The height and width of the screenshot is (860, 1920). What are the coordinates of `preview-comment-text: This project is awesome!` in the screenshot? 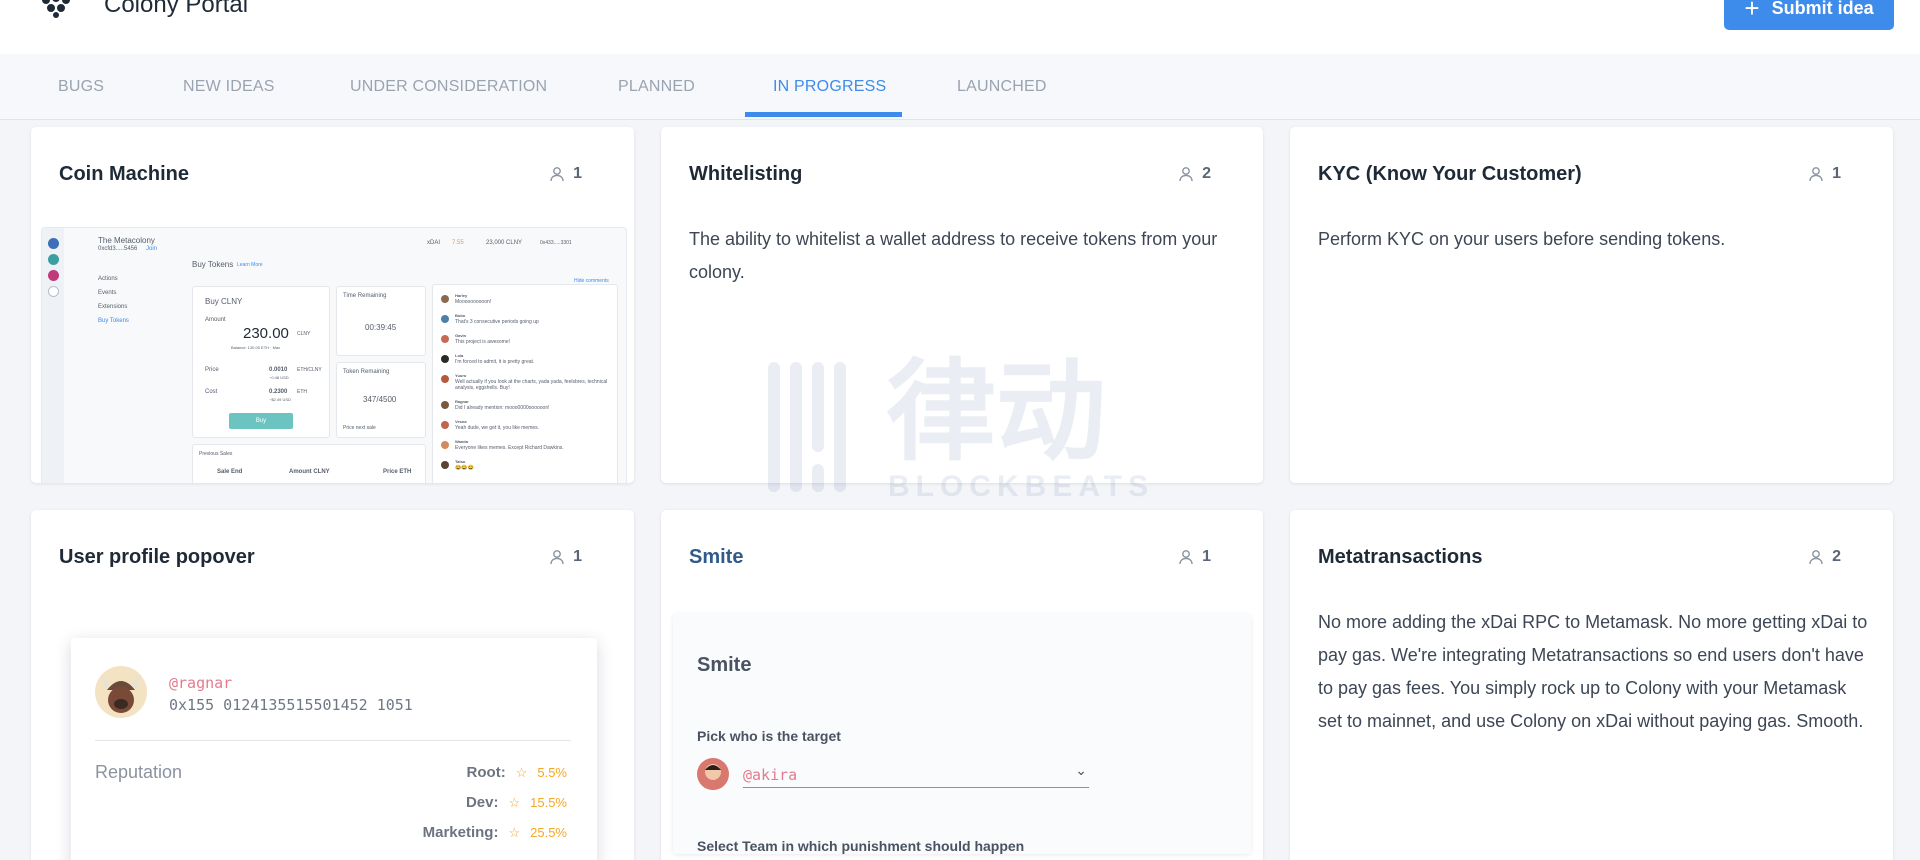 It's located at (483, 342).